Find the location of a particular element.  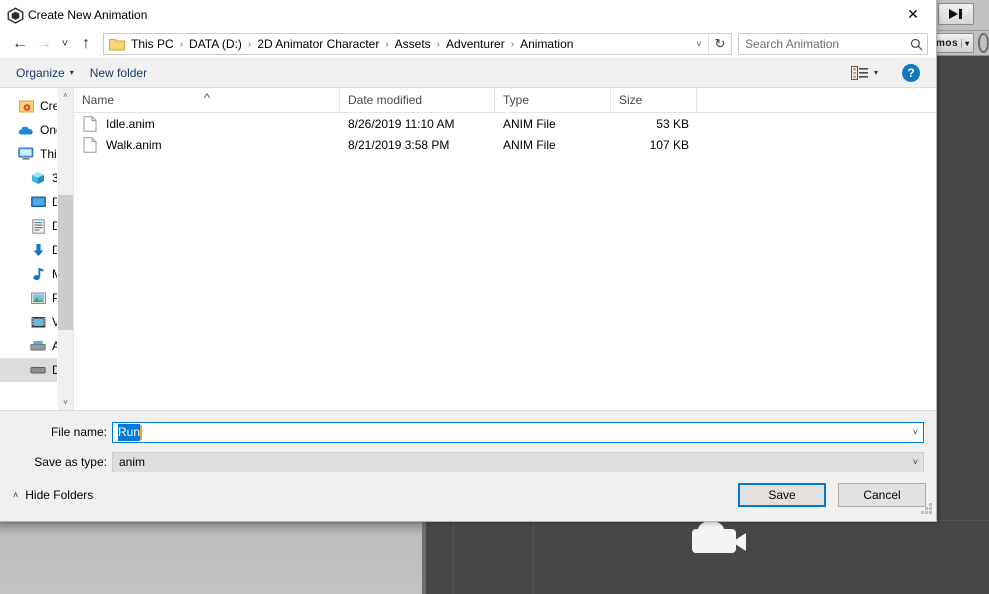

hide-folders-button: ˄ Hide Folders is located at coordinates (53, 495).